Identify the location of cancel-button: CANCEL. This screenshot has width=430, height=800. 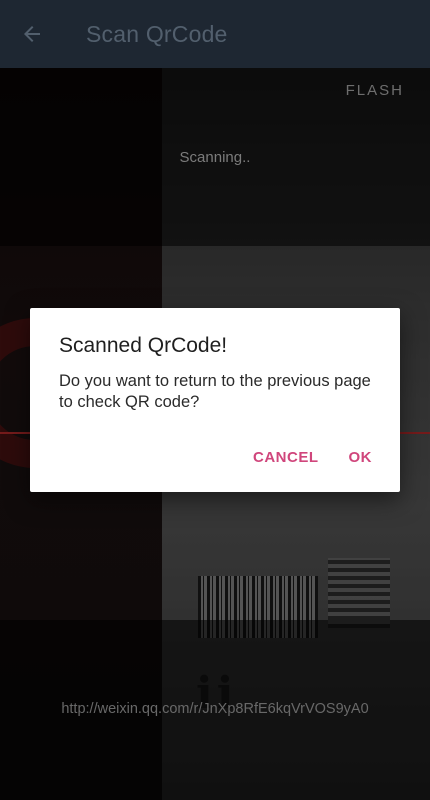
(286, 457).